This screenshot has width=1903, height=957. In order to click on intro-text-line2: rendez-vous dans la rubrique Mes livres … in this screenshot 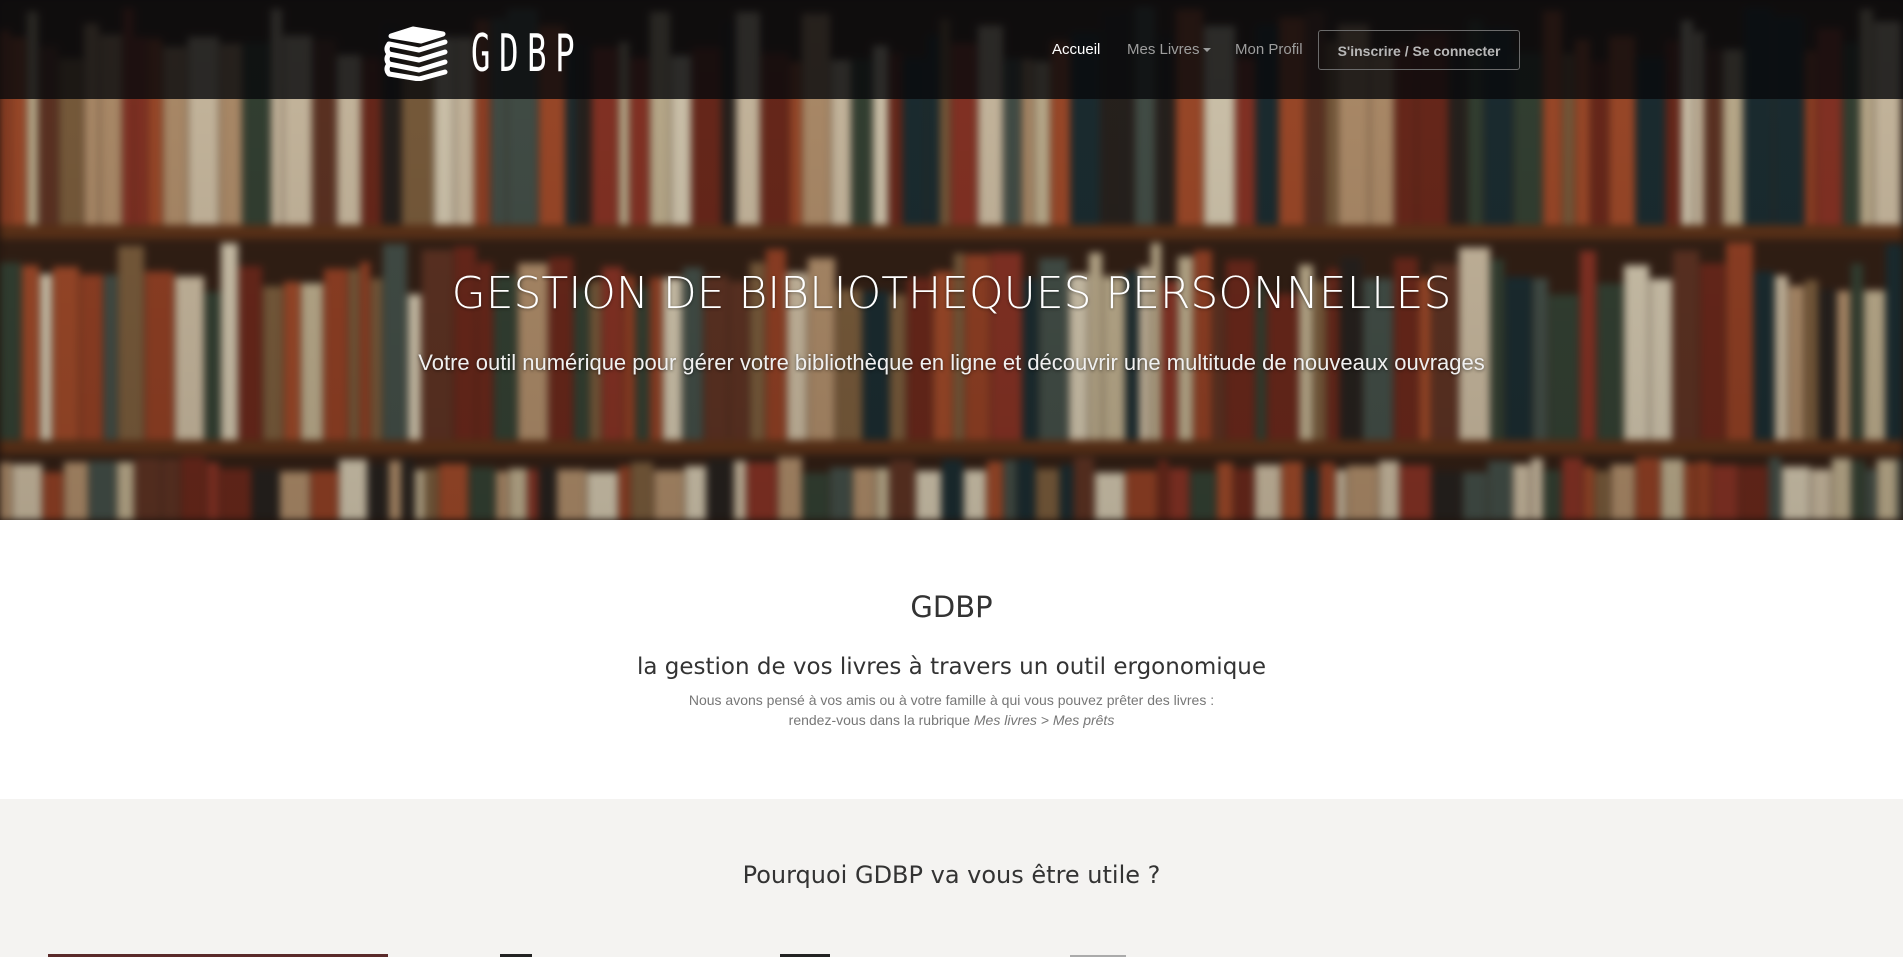, I will do `click(951, 720)`.